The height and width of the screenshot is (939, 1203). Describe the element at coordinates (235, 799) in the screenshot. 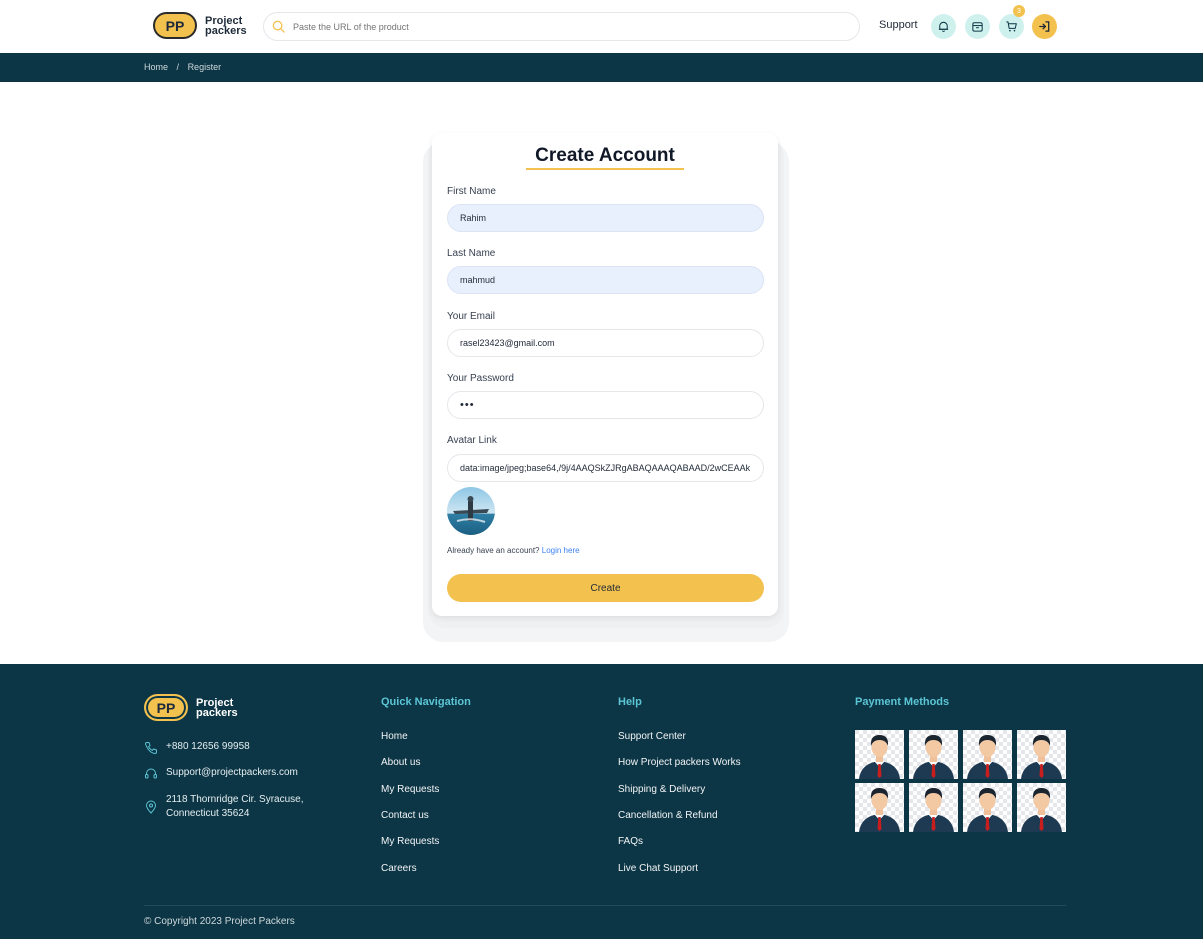

I see `footer-address-line1: 2118 Thornridge Cir. Syracuse,` at that location.